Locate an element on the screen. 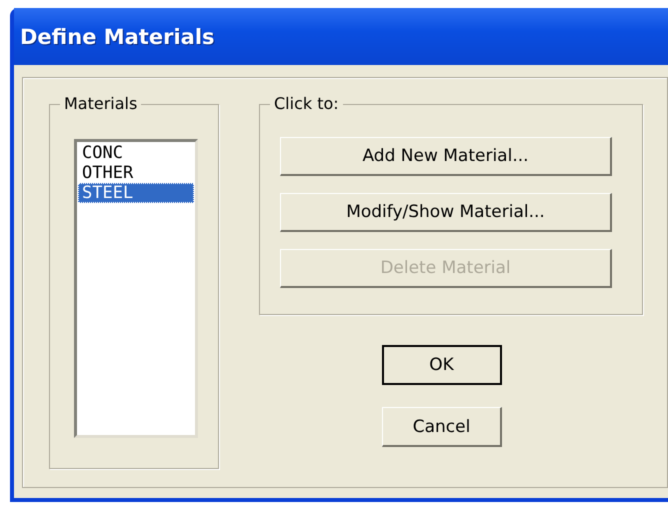  list-item: CONC is located at coordinates (136, 153).